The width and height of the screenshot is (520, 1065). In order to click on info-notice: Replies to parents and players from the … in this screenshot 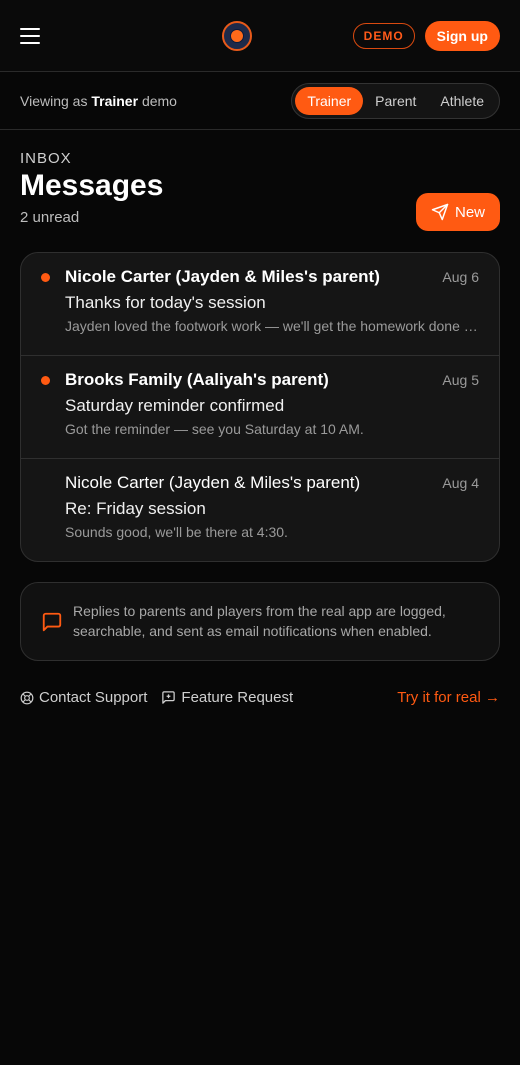, I will do `click(260, 621)`.